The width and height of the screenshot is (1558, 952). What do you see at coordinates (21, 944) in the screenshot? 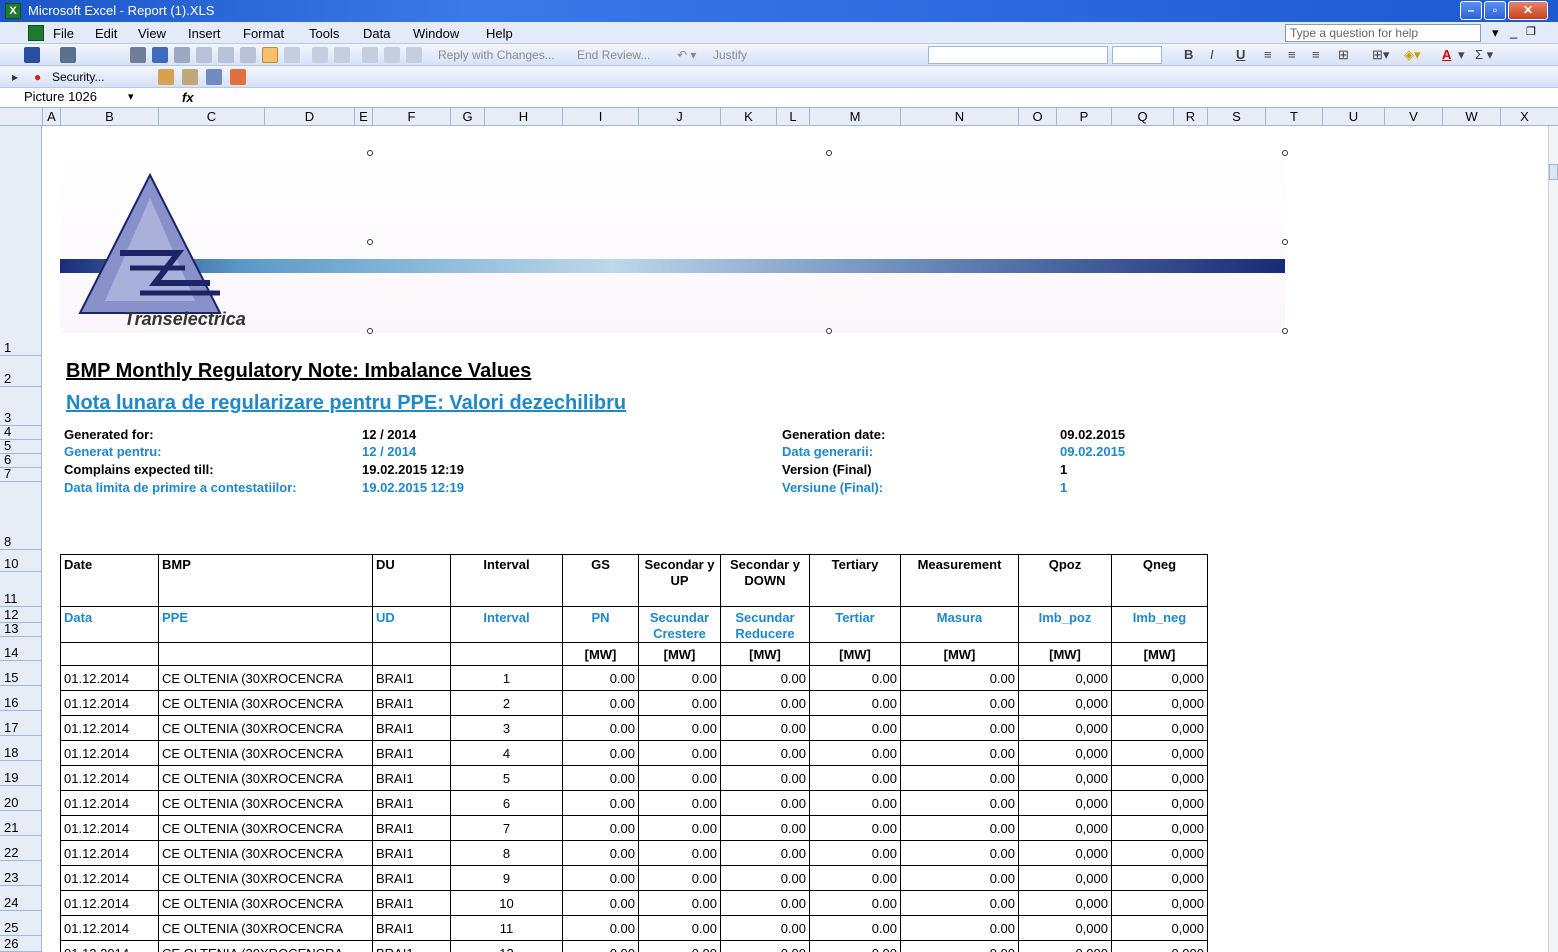
I see `row-header: 26` at bounding box center [21, 944].